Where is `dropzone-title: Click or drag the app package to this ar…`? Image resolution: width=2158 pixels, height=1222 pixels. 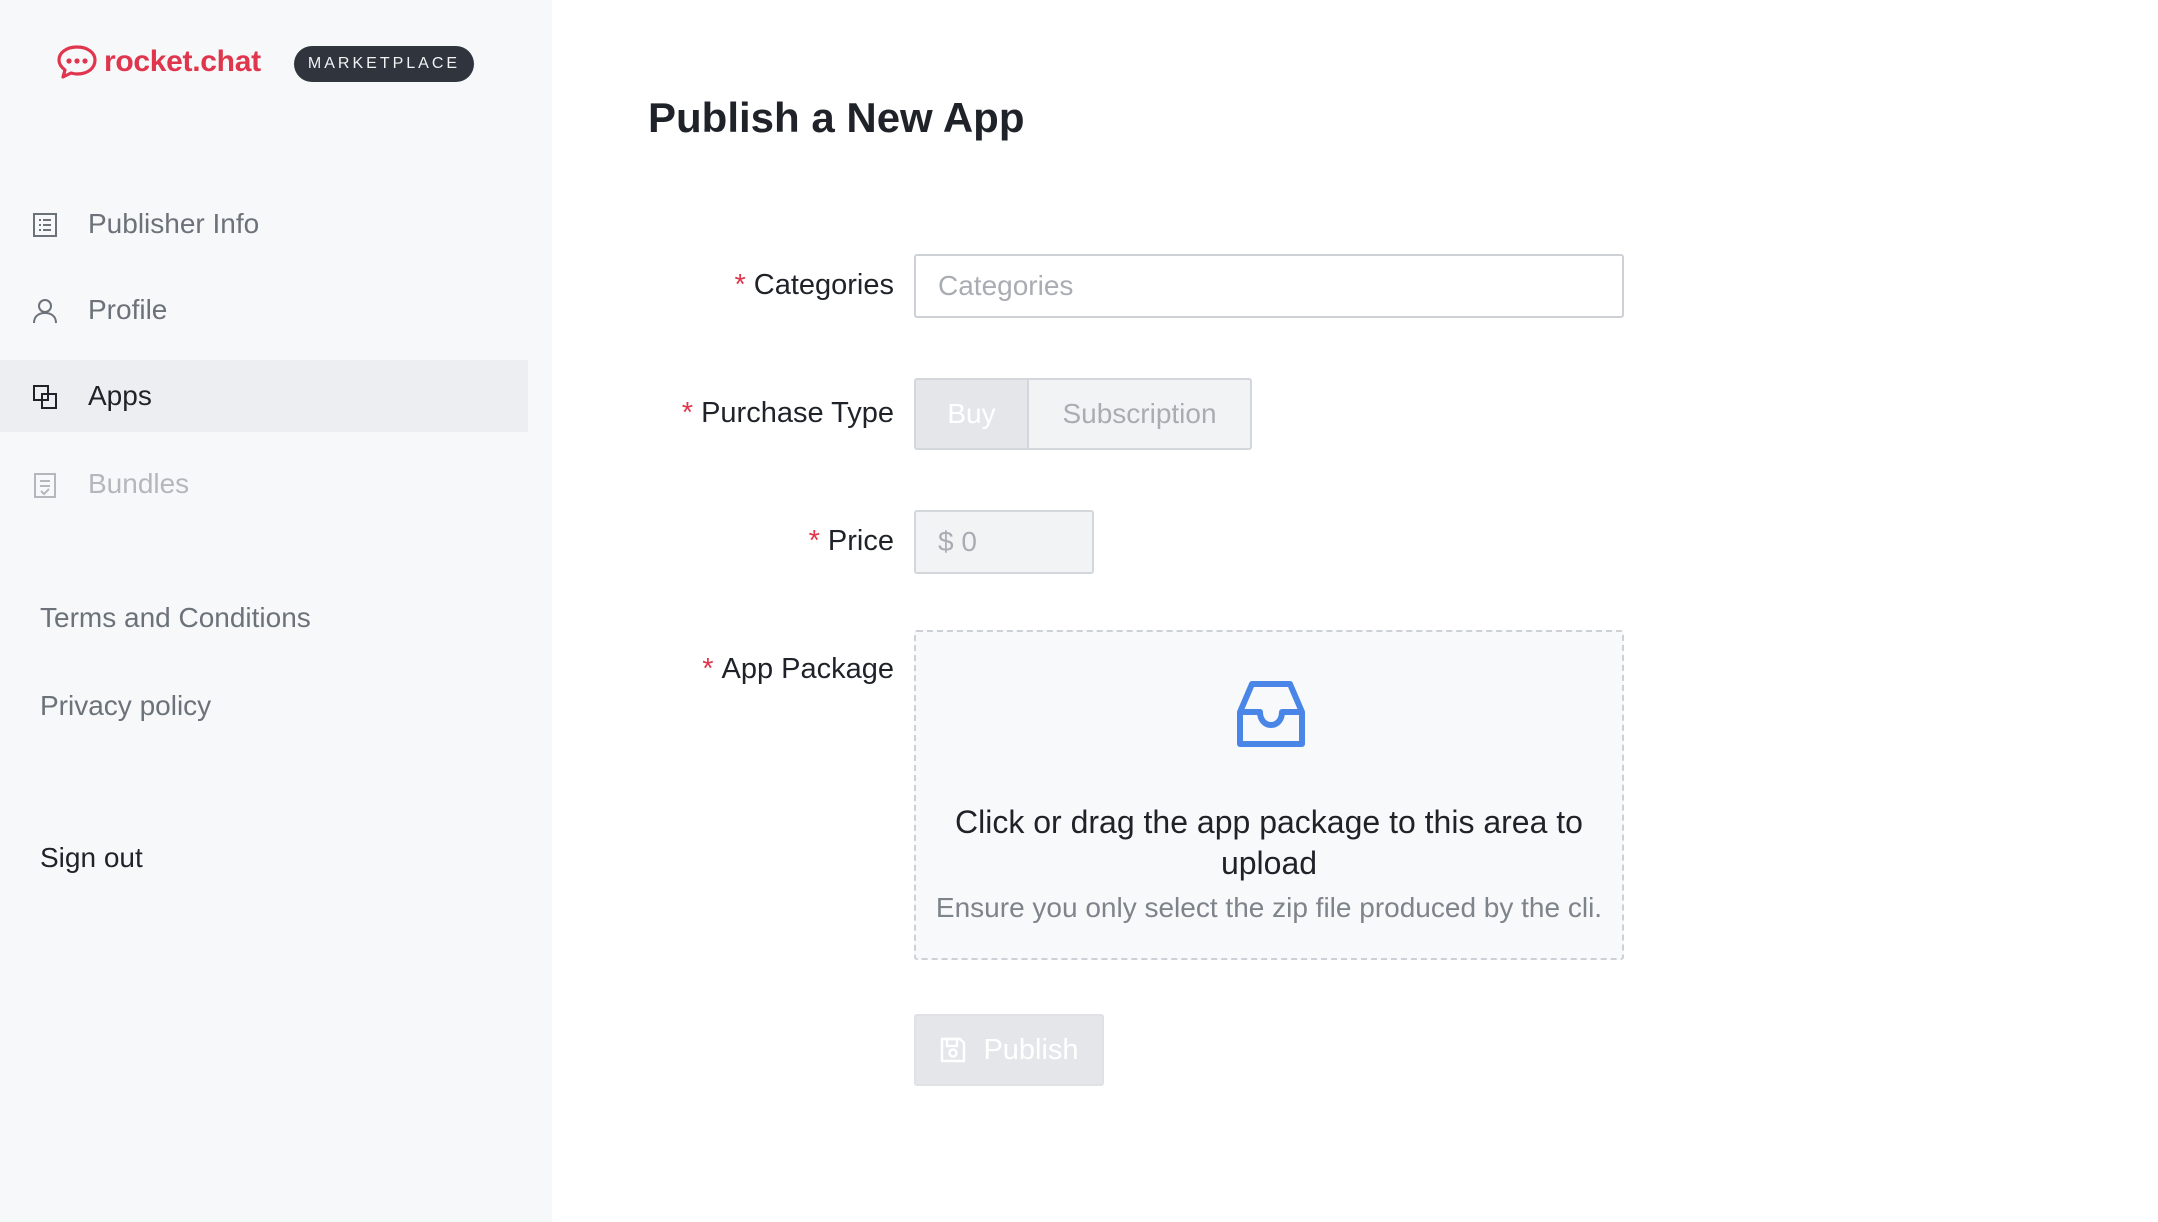 dropzone-title: Click or drag the app package to this ar… is located at coordinates (1269, 842).